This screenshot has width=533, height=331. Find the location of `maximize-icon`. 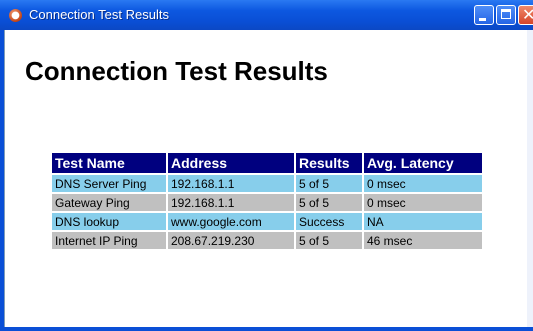

maximize-icon is located at coordinates (506, 14).